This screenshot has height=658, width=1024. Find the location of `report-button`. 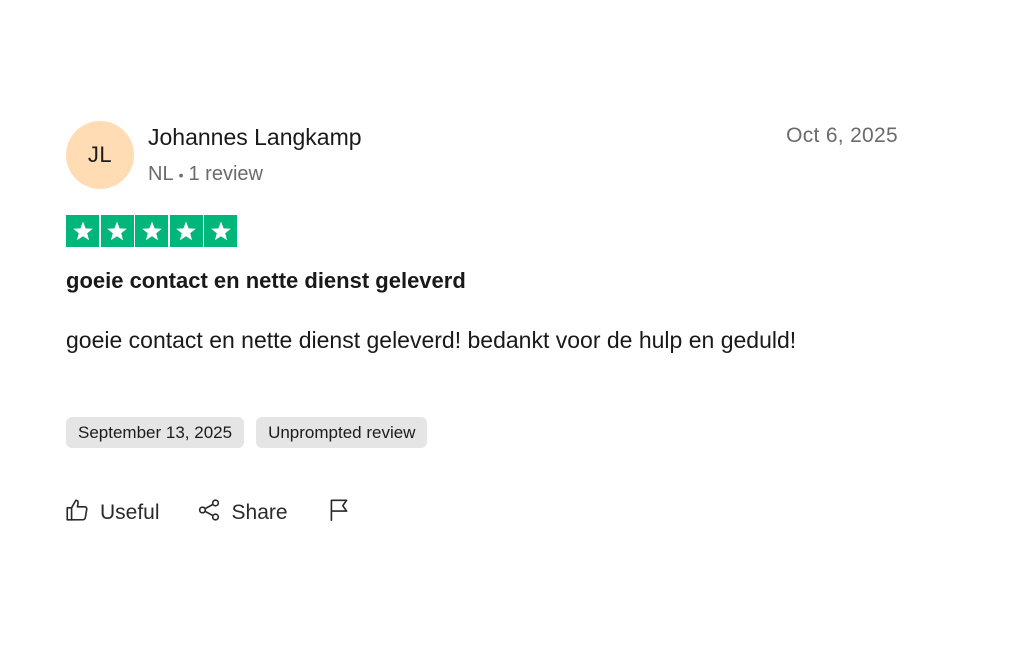

report-button is located at coordinates (339, 513).